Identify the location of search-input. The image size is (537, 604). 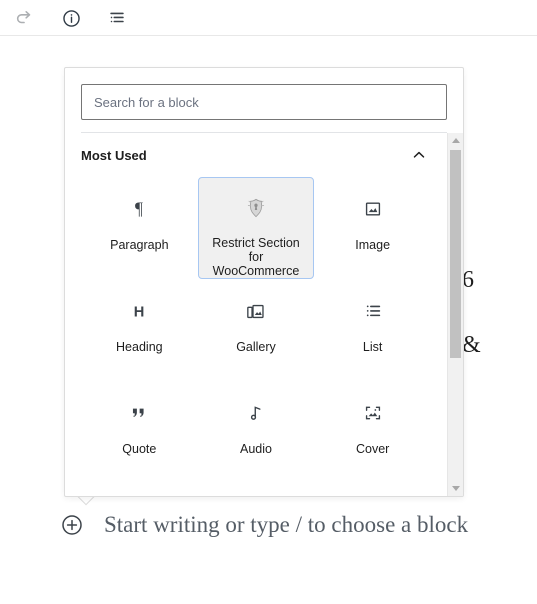
(264, 102).